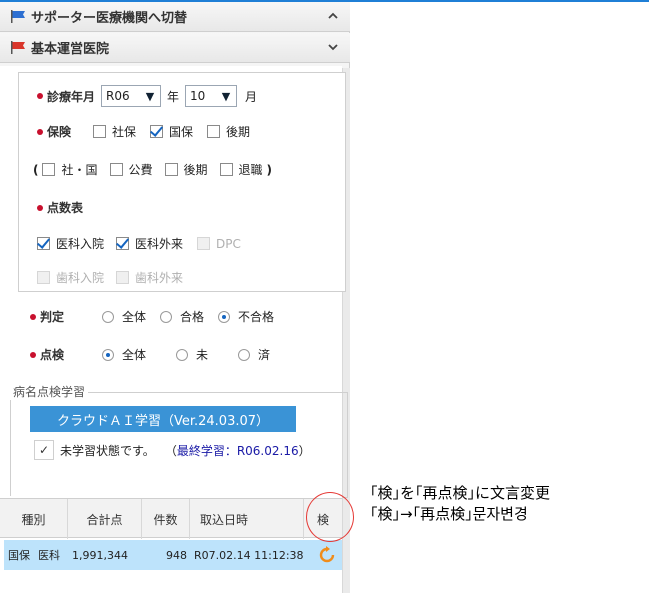  Describe the element at coordinates (333, 47) in the screenshot. I see `down-chevron-icon` at that location.